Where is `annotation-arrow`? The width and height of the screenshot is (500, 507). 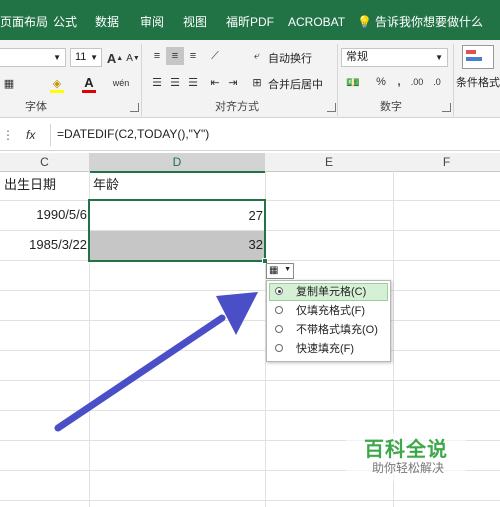 annotation-arrow is located at coordinates (156, 362).